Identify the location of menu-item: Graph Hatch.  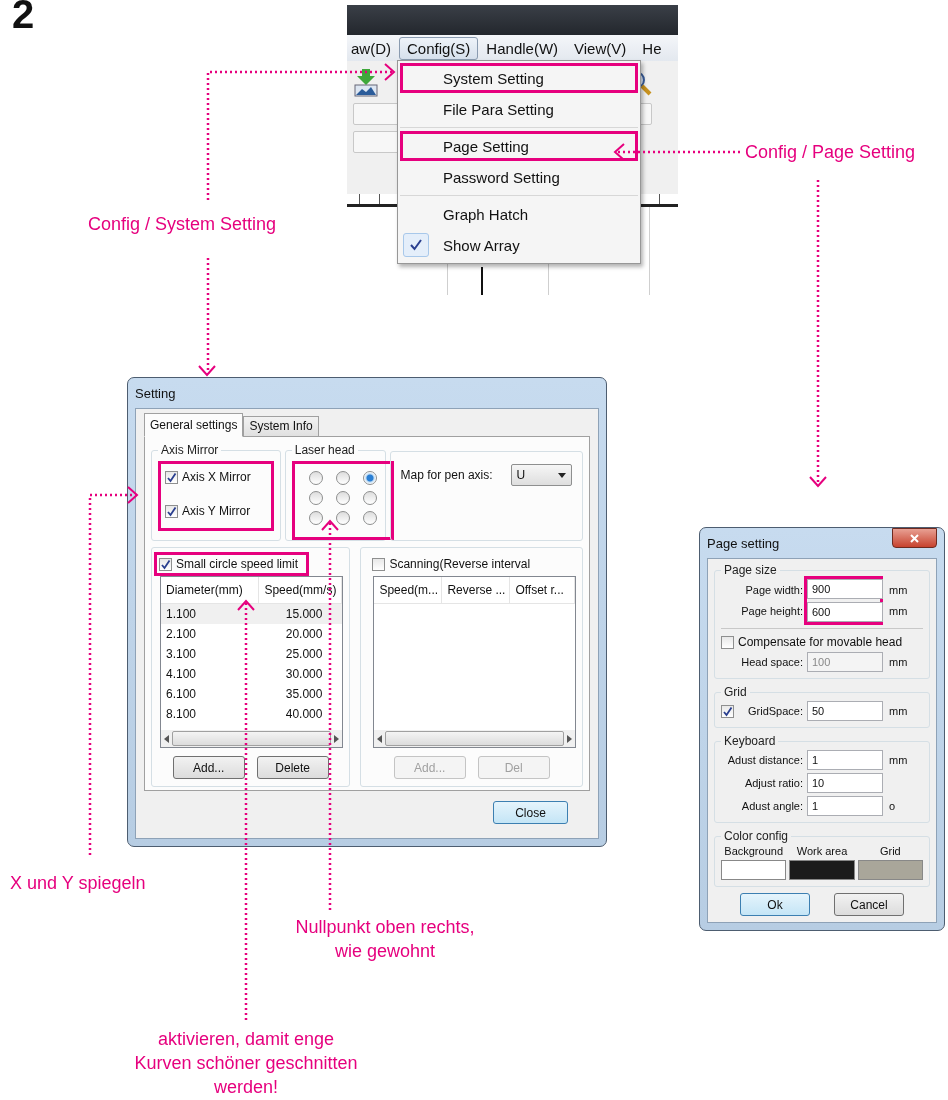
(519, 214).